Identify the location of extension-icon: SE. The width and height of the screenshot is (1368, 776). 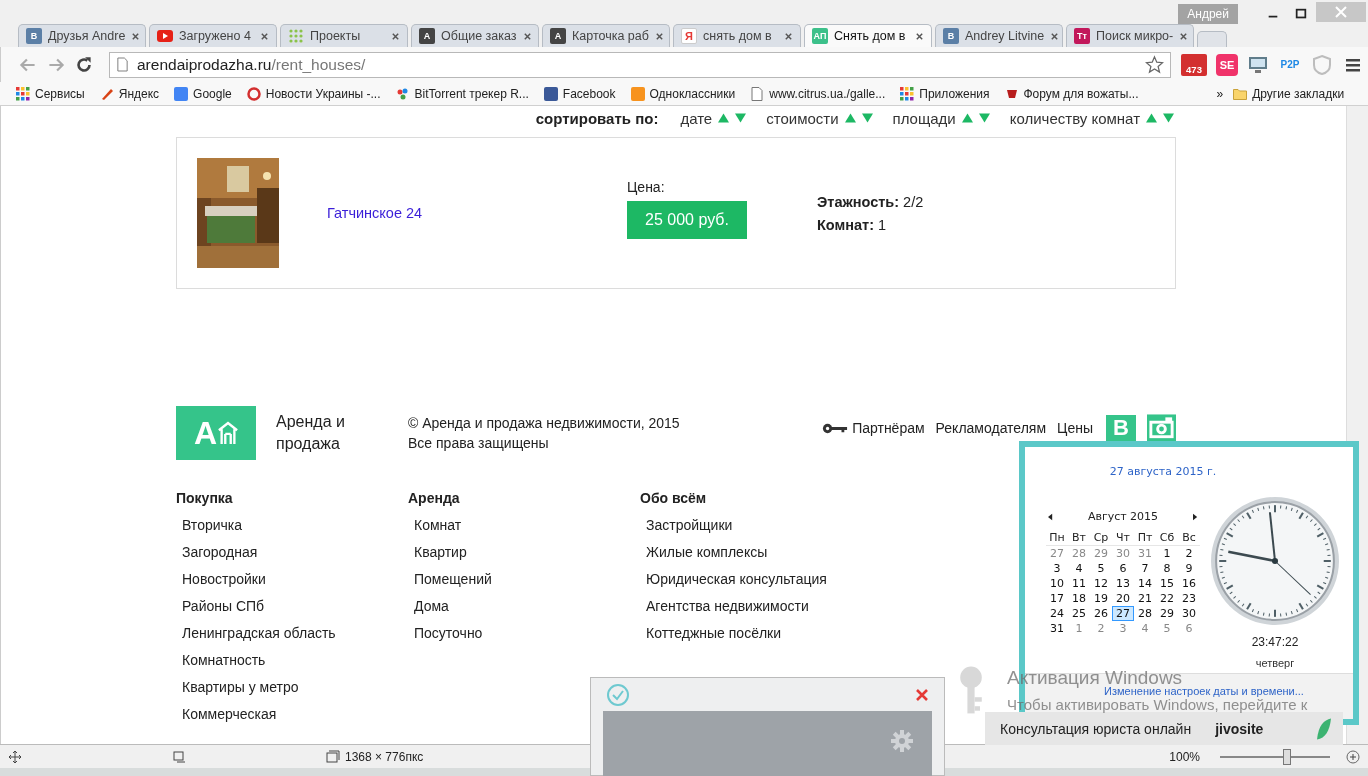
(1227, 64).